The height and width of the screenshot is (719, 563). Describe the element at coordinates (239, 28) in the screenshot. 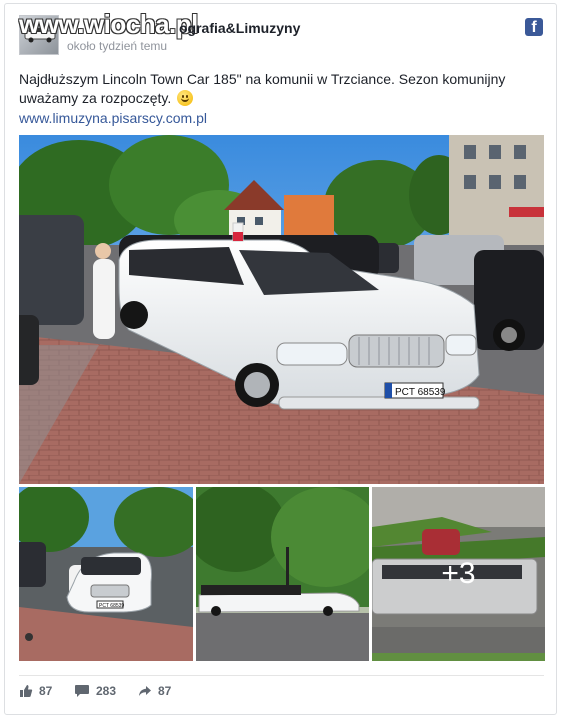

I see `page-name-suffix: ografia&Limuzyny` at that location.